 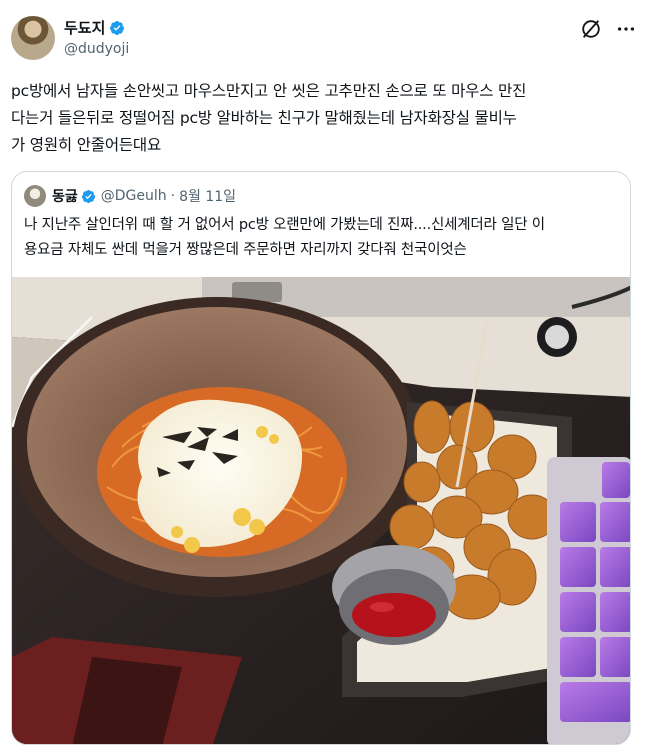 I want to click on author-display-name: 두됴지, so click(x=84, y=27).